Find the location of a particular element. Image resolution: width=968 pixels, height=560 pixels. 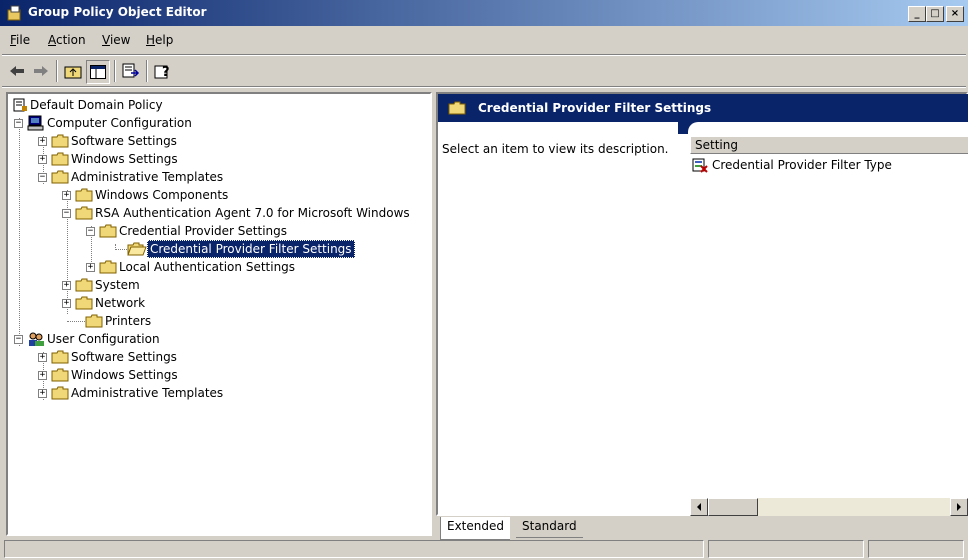

tree-item-user-administrative-templates: + Administrative Templates is located at coordinates (131, 393).